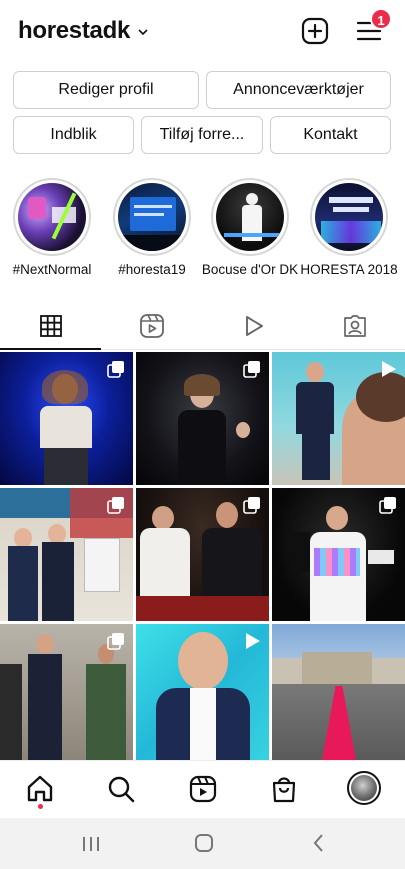 The height and width of the screenshot is (869, 405). I want to click on highlight-horesta19: #horesta19, so click(152, 227).